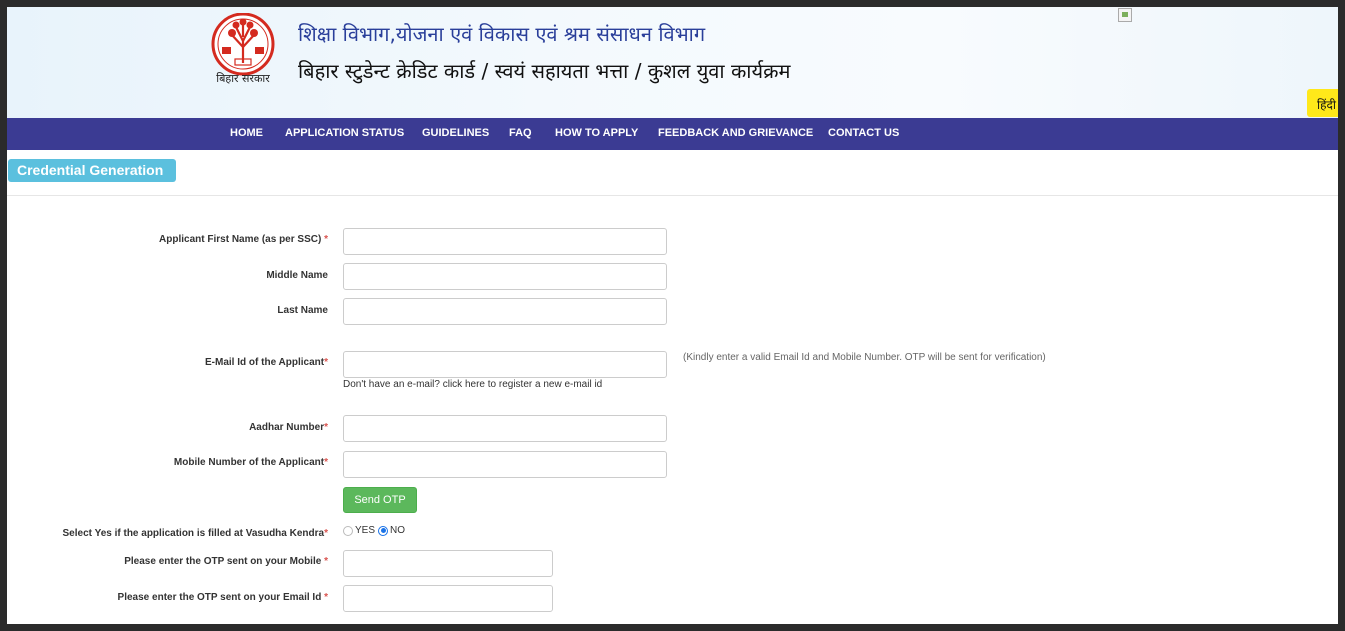 This screenshot has width=1345, height=631. I want to click on credential-generation-tab: Credential Generation, so click(92, 170).